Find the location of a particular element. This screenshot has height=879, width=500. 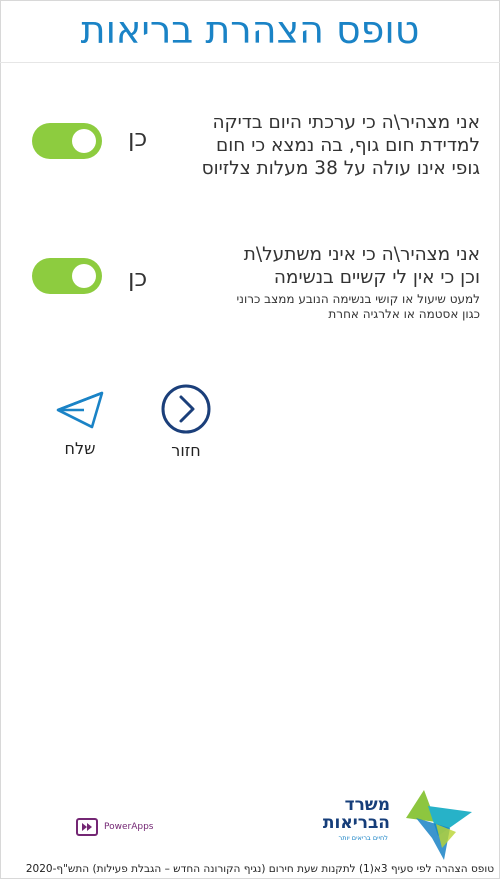

powerapps-mark-icon is located at coordinates (87, 827).